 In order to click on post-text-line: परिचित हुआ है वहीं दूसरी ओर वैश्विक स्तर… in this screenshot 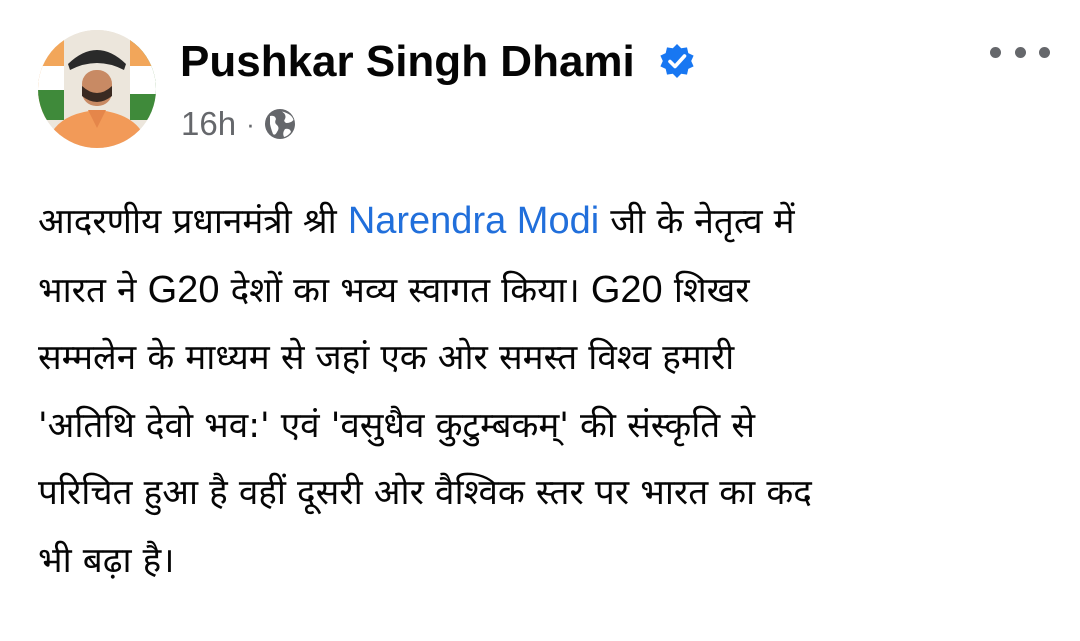, I will do `click(425, 493)`.